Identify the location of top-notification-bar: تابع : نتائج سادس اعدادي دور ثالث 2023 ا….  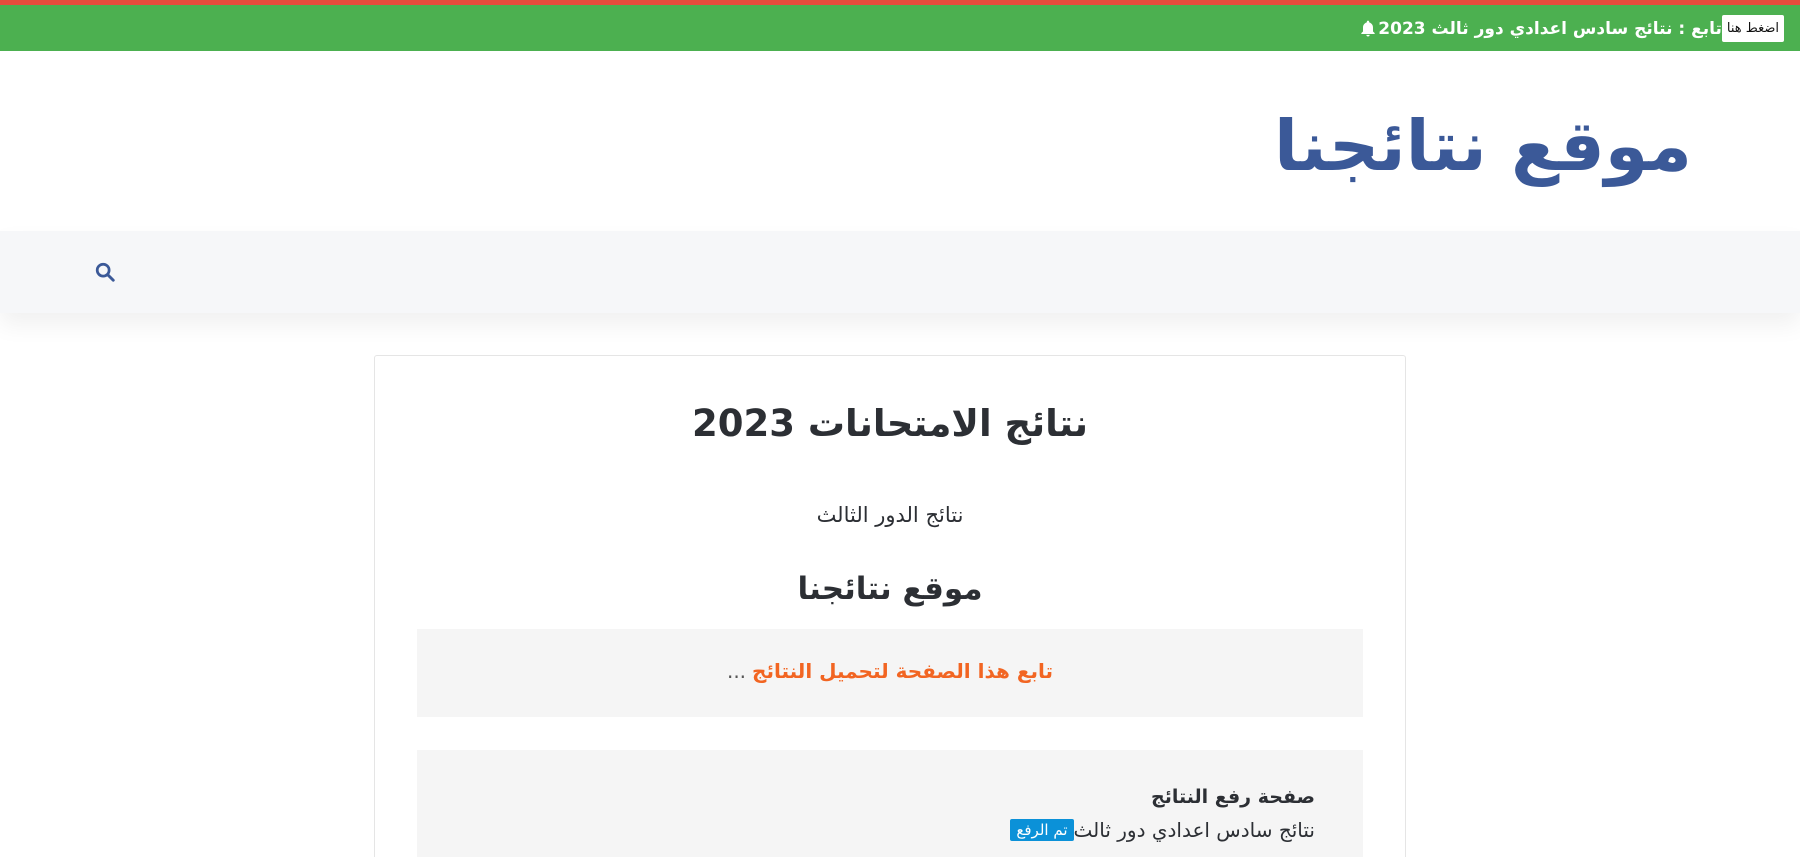
(900, 25).